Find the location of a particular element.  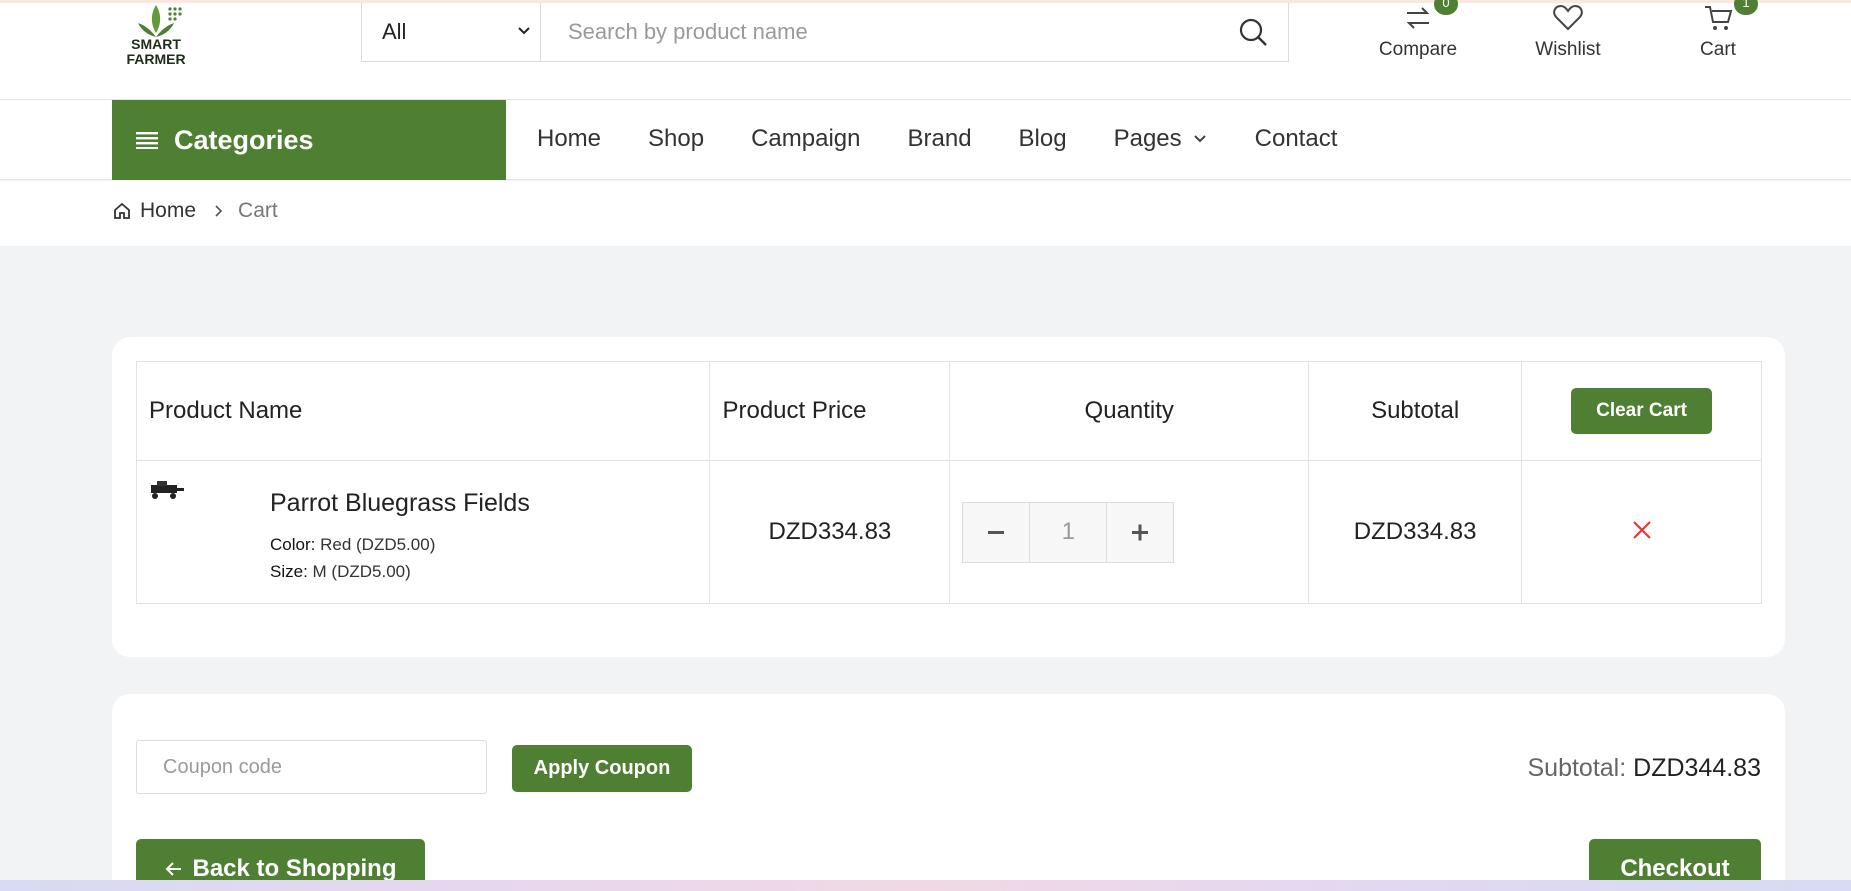

categories-button: Categories is located at coordinates (309, 140).